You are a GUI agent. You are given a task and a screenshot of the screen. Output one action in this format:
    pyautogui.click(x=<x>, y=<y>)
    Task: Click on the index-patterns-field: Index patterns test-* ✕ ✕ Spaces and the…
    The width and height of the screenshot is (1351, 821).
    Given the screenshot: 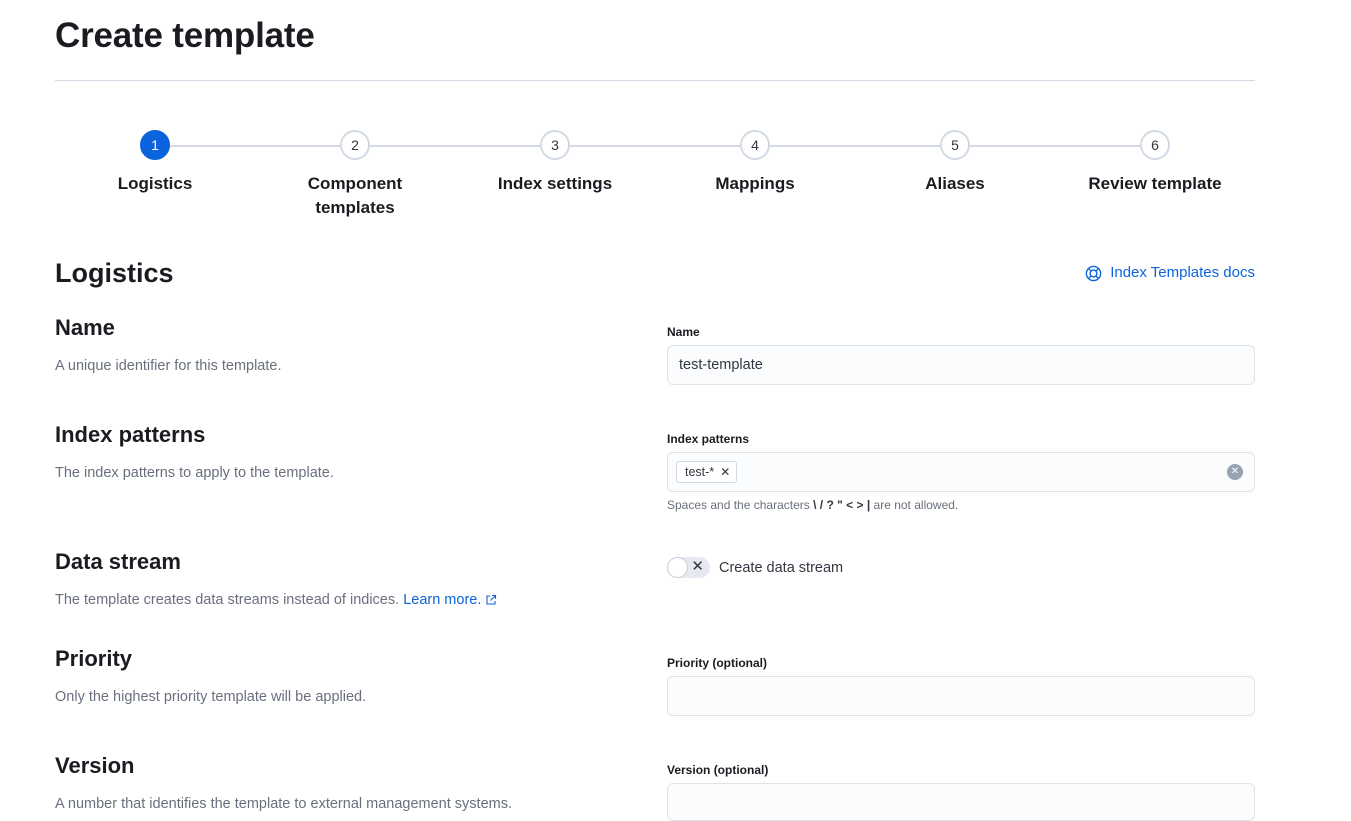 What is the action you would take?
    pyautogui.click(x=961, y=472)
    